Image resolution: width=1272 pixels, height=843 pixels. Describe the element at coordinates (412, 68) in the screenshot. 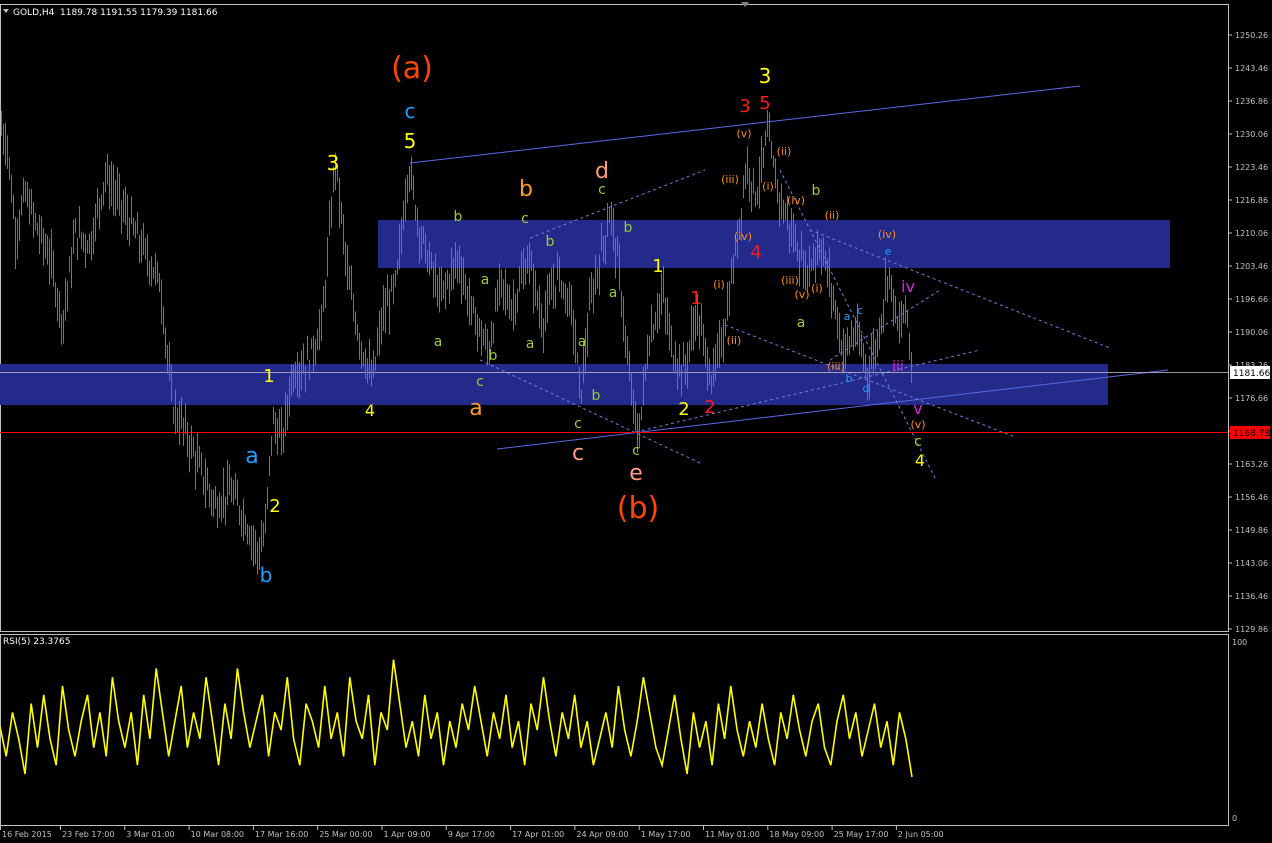

I see `wave-label: (a)` at that location.